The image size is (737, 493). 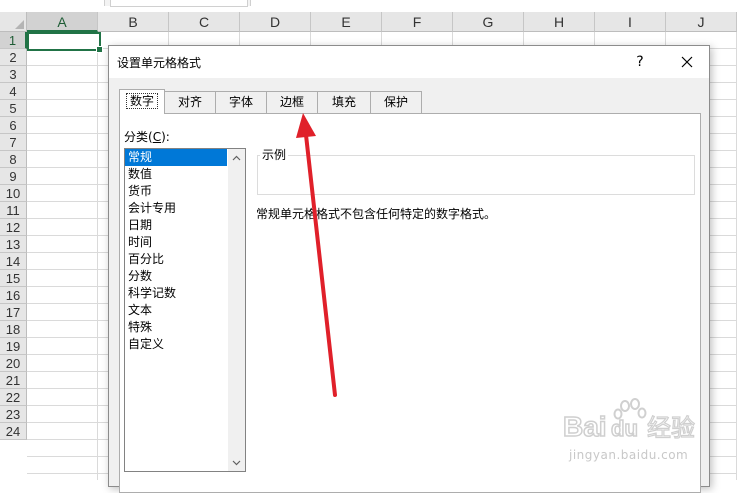 I want to click on row-header-14: 14, so click(x=13, y=261).